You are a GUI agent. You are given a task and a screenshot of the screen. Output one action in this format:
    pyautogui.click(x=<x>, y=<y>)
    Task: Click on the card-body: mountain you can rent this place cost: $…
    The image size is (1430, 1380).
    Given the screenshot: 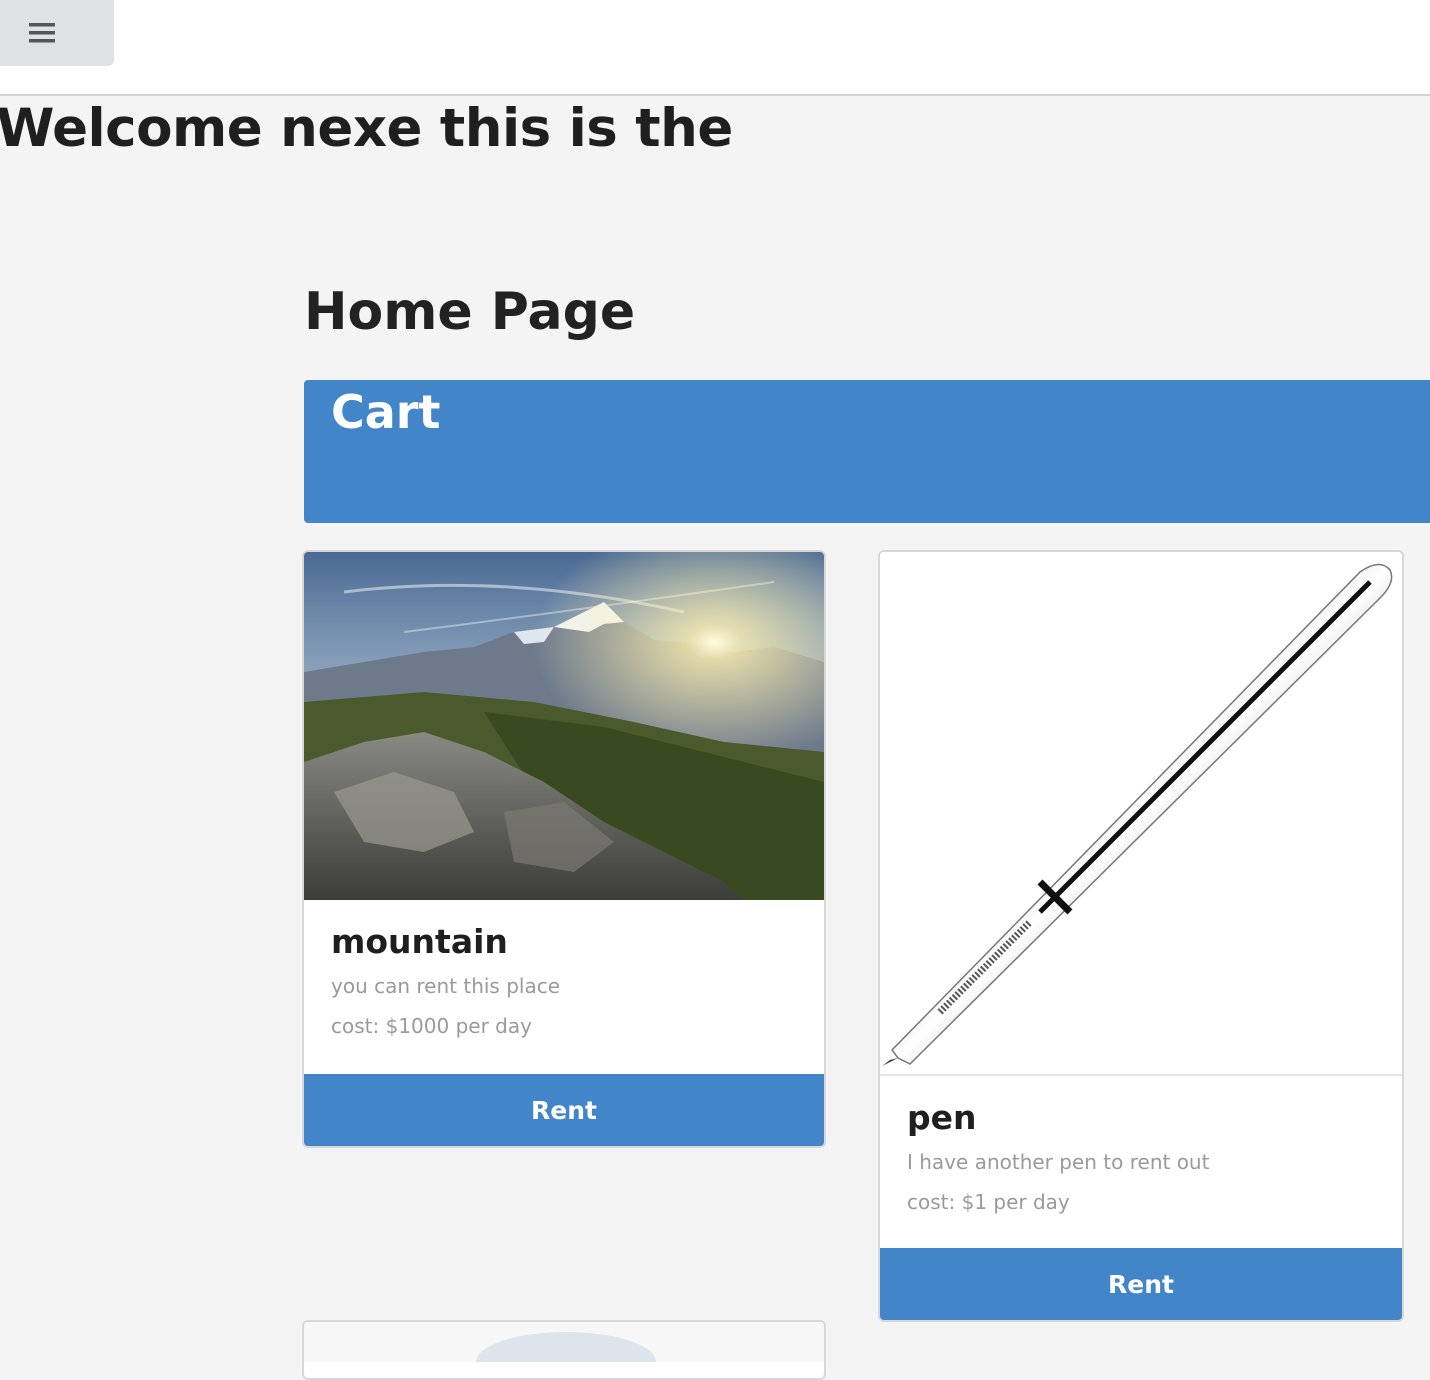 What is the action you would take?
    pyautogui.click(x=564, y=973)
    